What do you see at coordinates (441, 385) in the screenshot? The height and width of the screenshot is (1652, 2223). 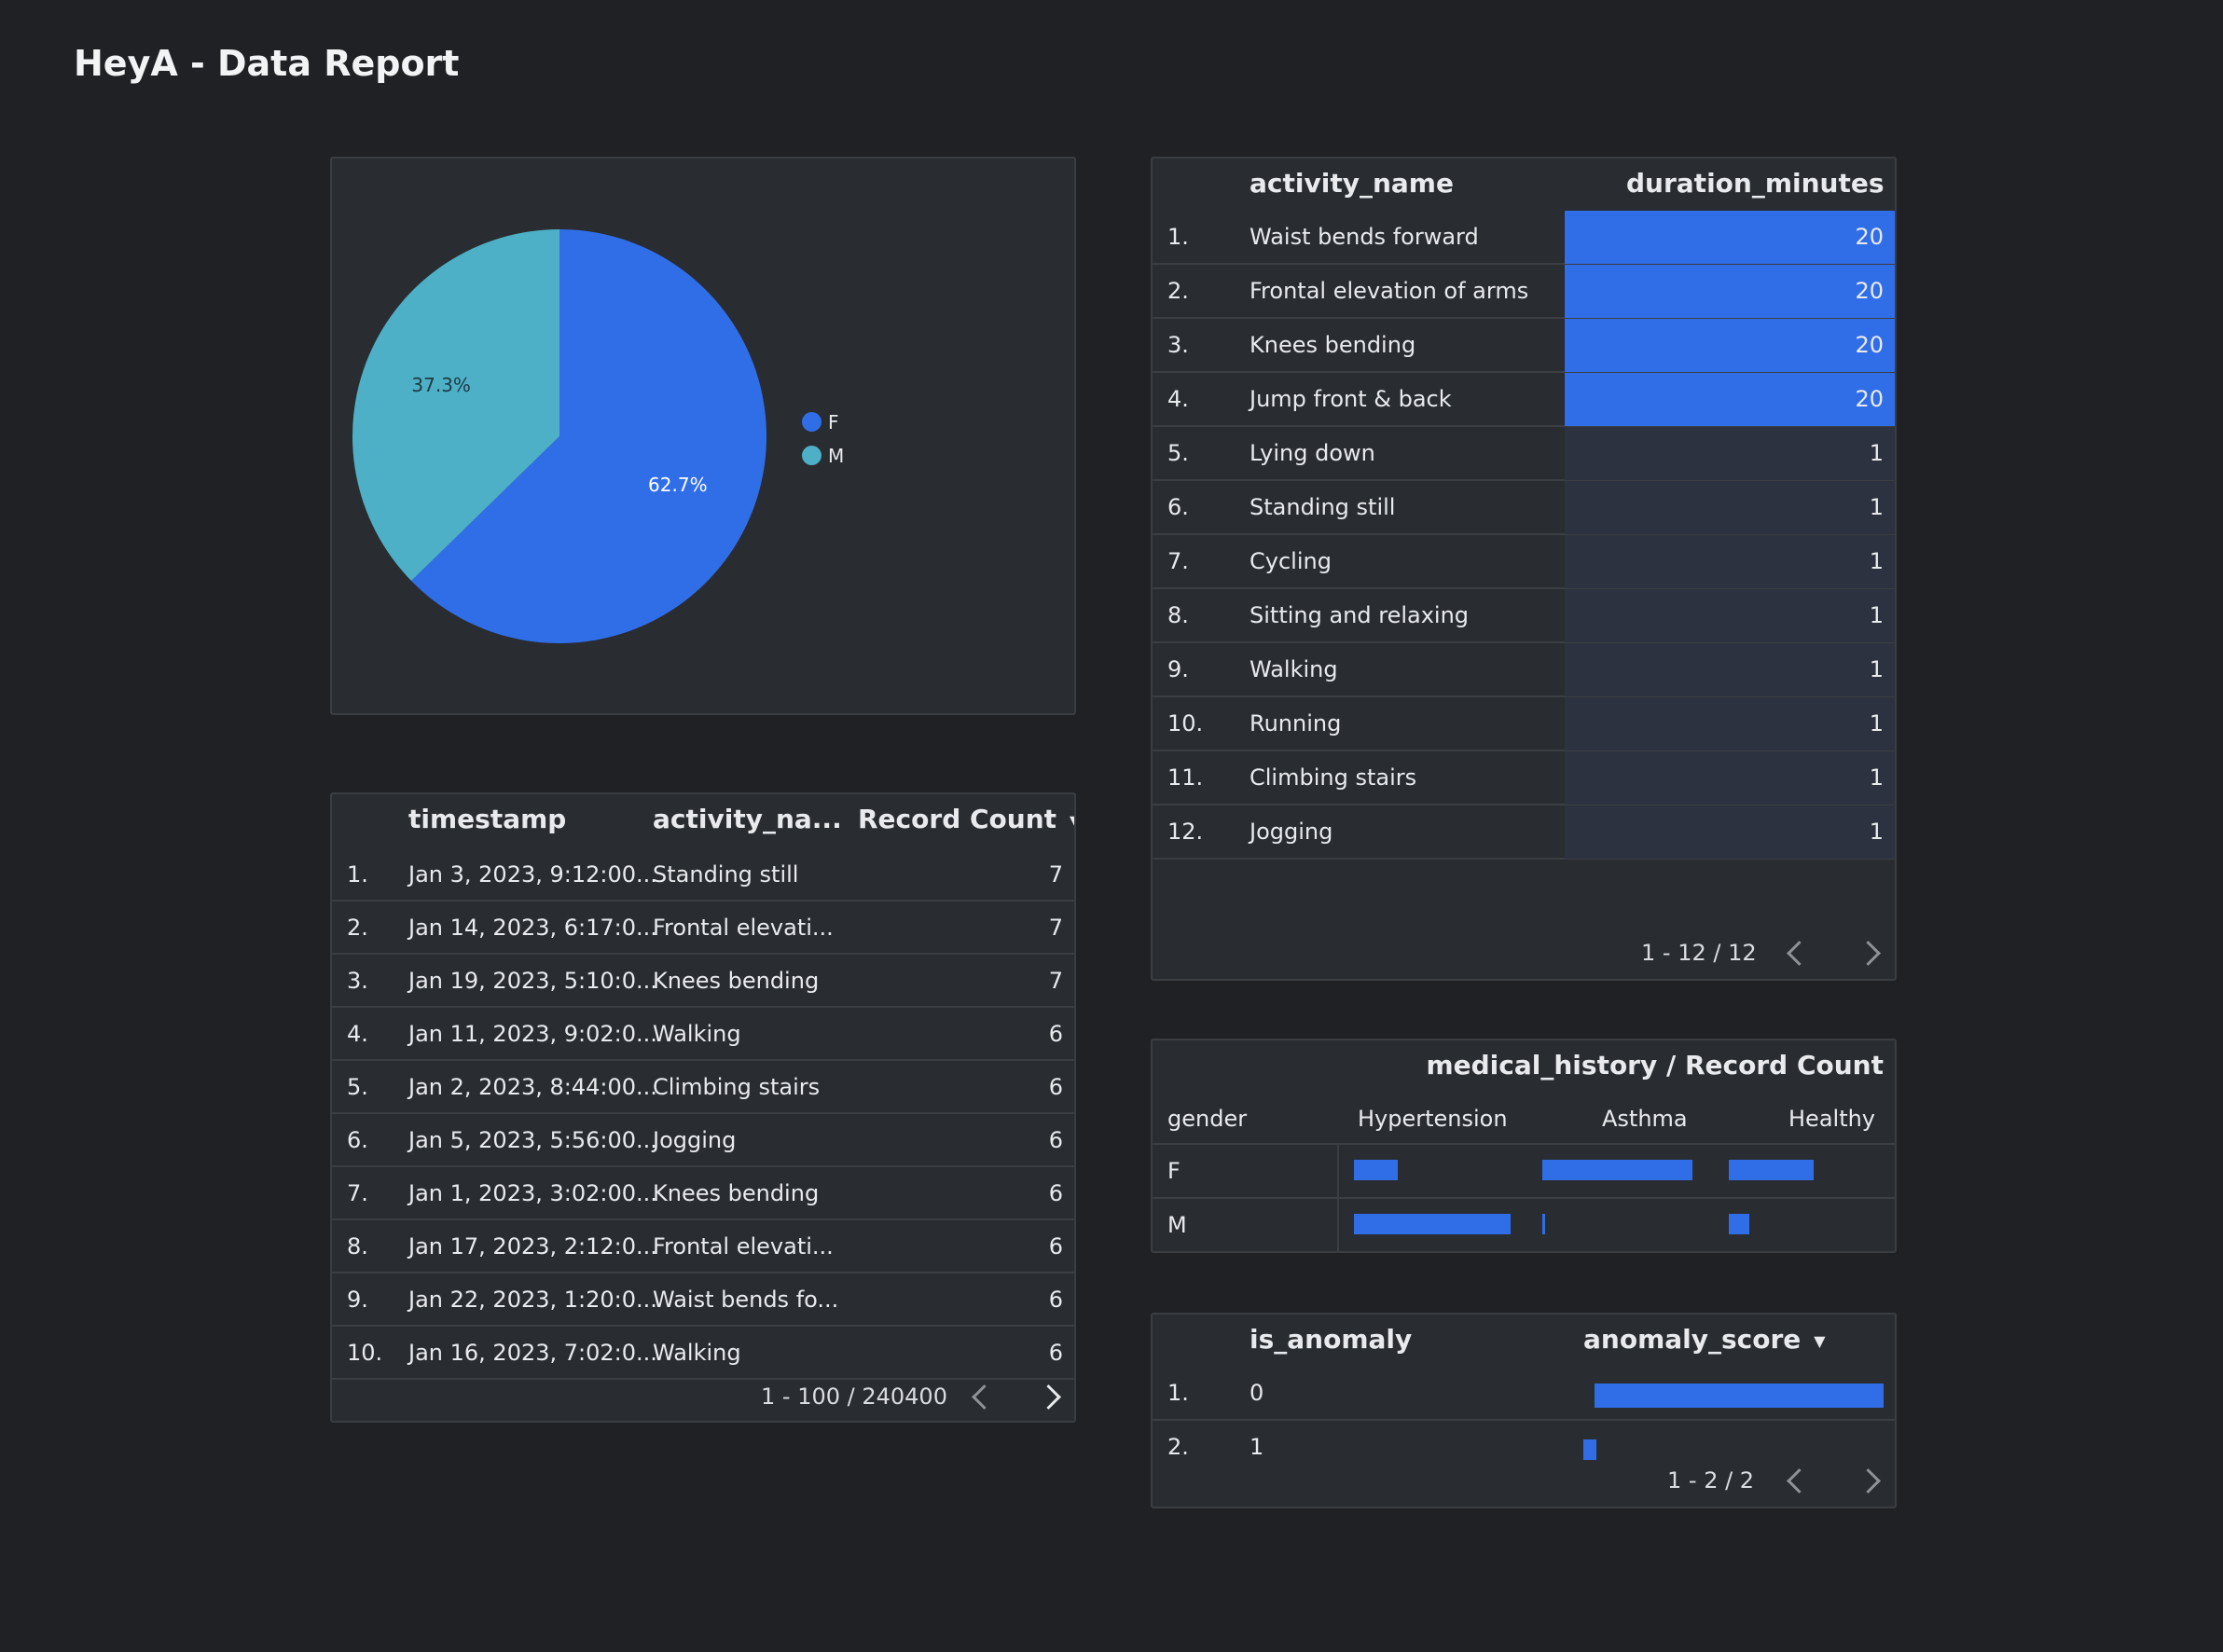 I see `pie-label-m: 37.3%` at bounding box center [441, 385].